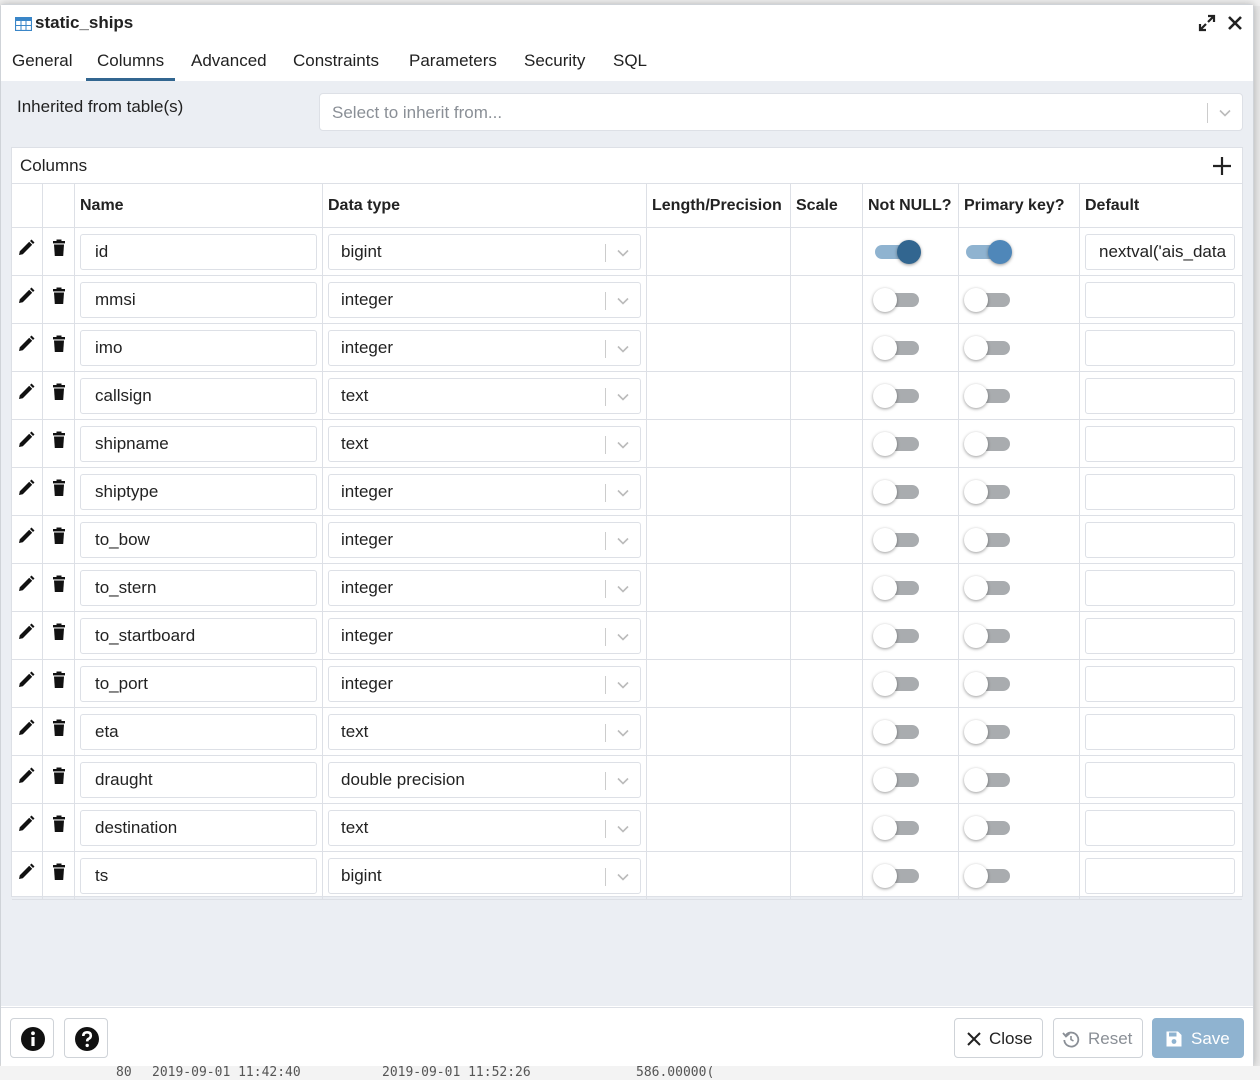 This screenshot has height=1080, width=1260. Describe the element at coordinates (554, 62) in the screenshot. I see `tab-security: Security` at that location.